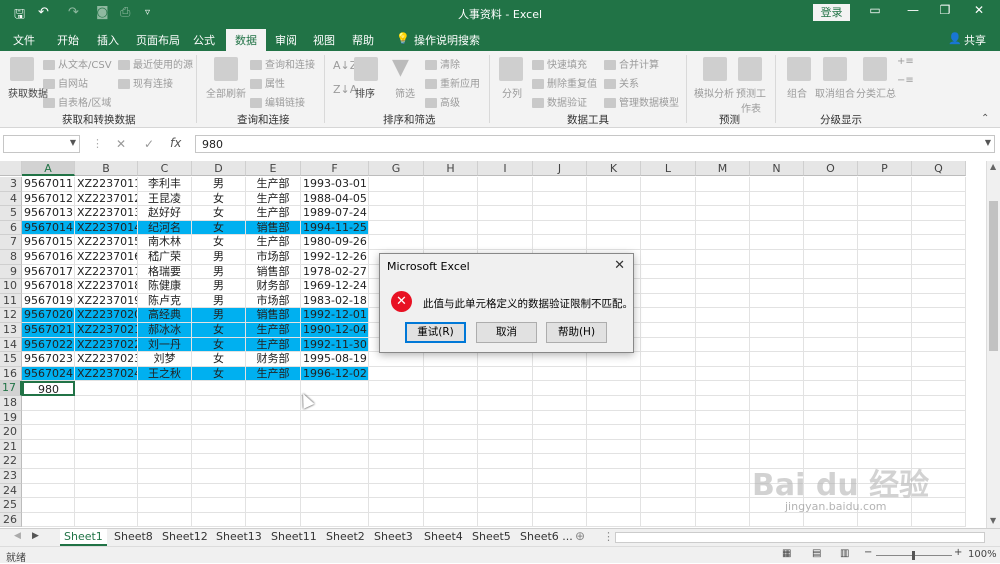  Describe the element at coordinates (77, 101) in the screenshot. I see `from-table-button: 自表格/区域` at that location.